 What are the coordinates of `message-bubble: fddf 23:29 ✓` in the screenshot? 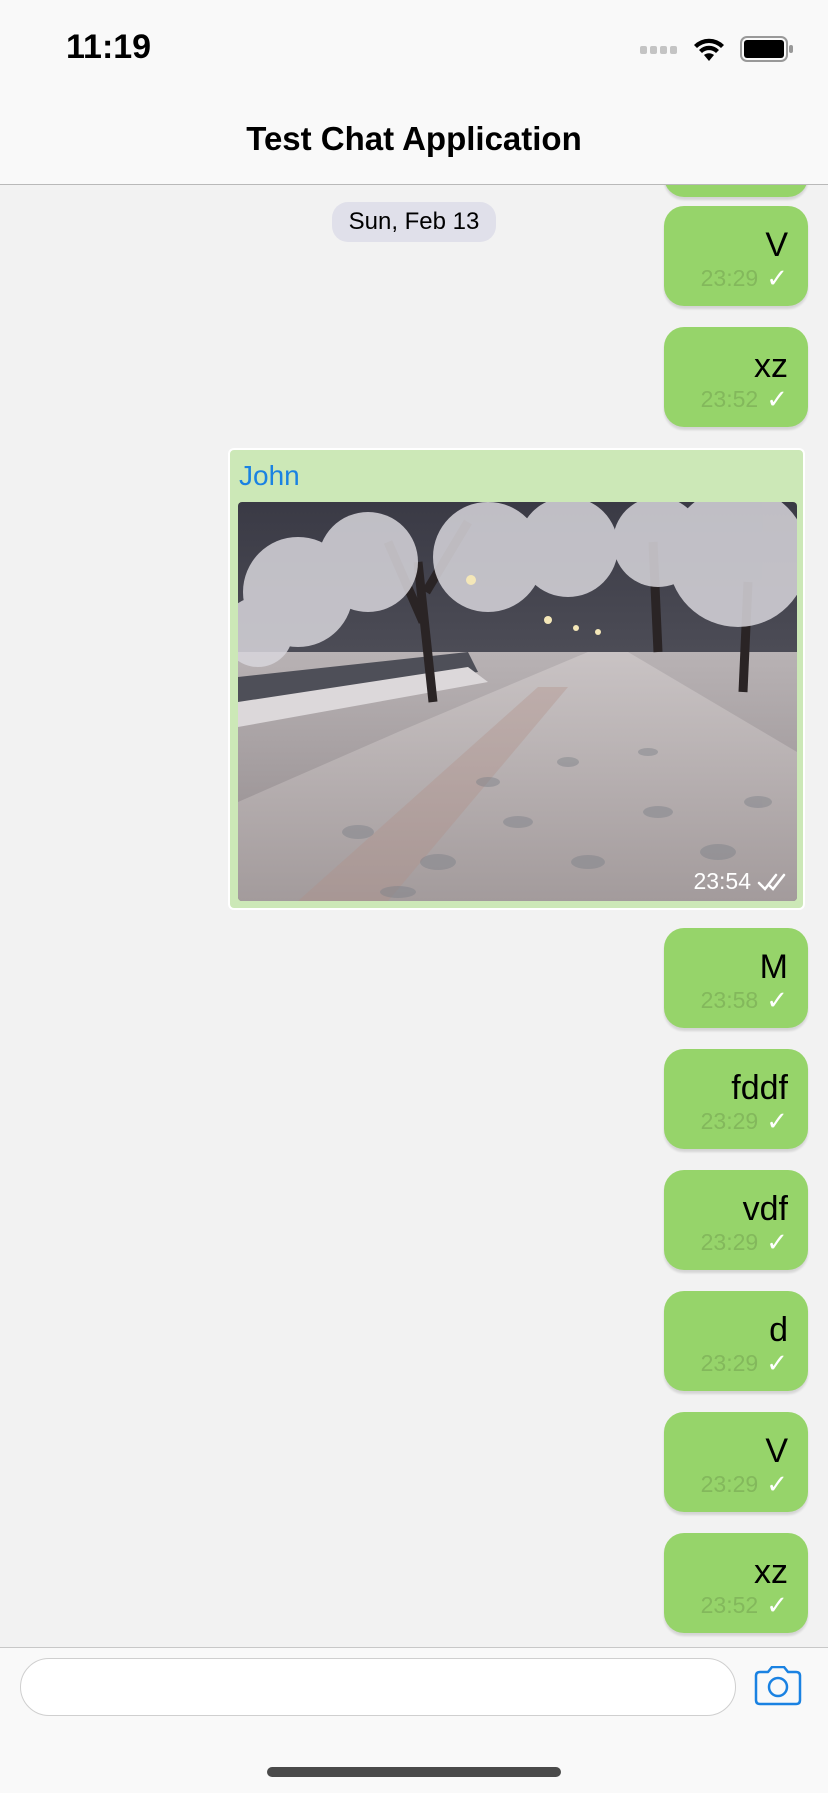 It's located at (736, 1099).